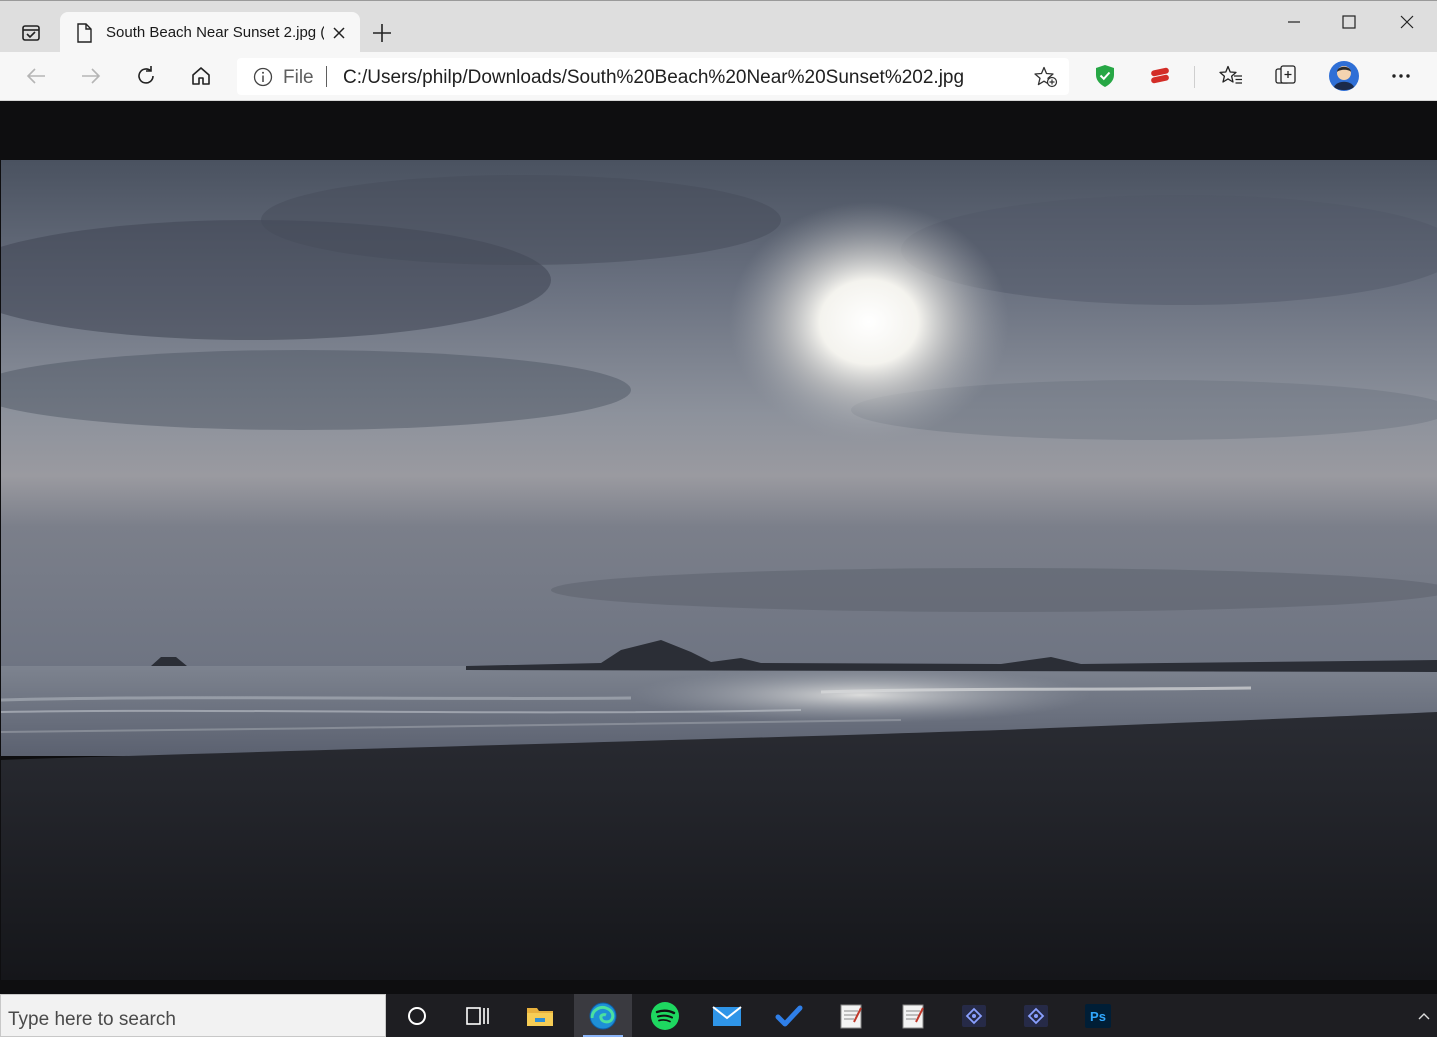  What do you see at coordinates (789, 1015) in the screenshot?
I see `todo-icon` at bounding box center [789, 1015].